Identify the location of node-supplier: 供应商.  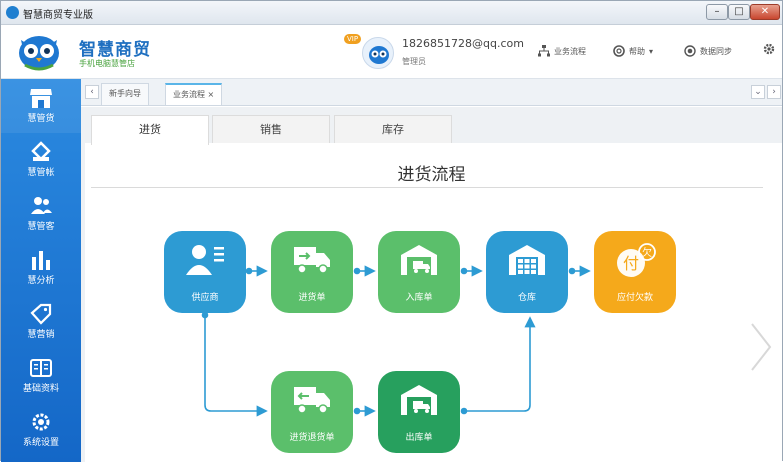
(205, 272).